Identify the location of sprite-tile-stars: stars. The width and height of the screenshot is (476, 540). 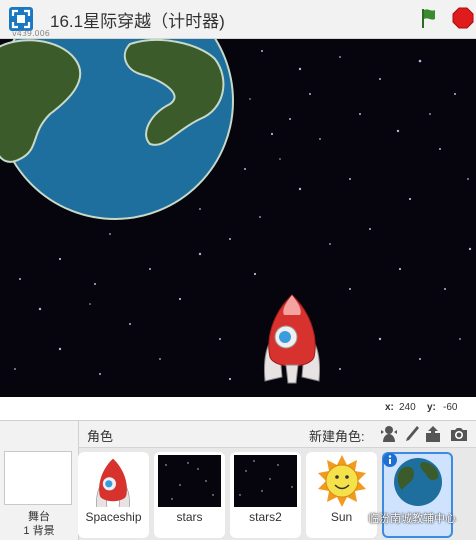
(189, 495).